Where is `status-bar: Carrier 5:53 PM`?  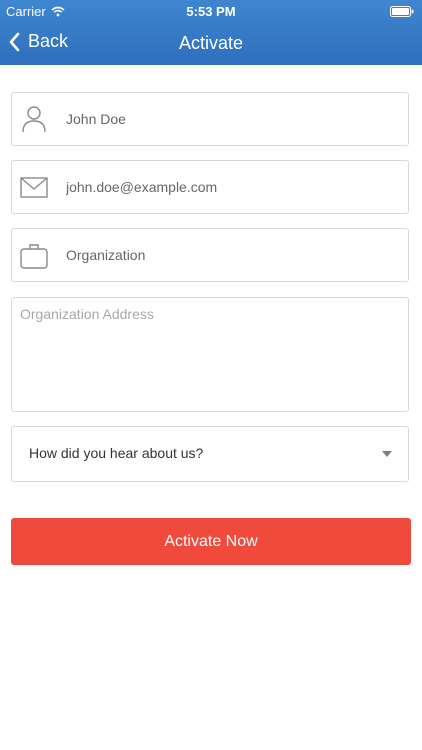 status-bar: Carrier 5:53 PM is located at coordinates (211, 11).